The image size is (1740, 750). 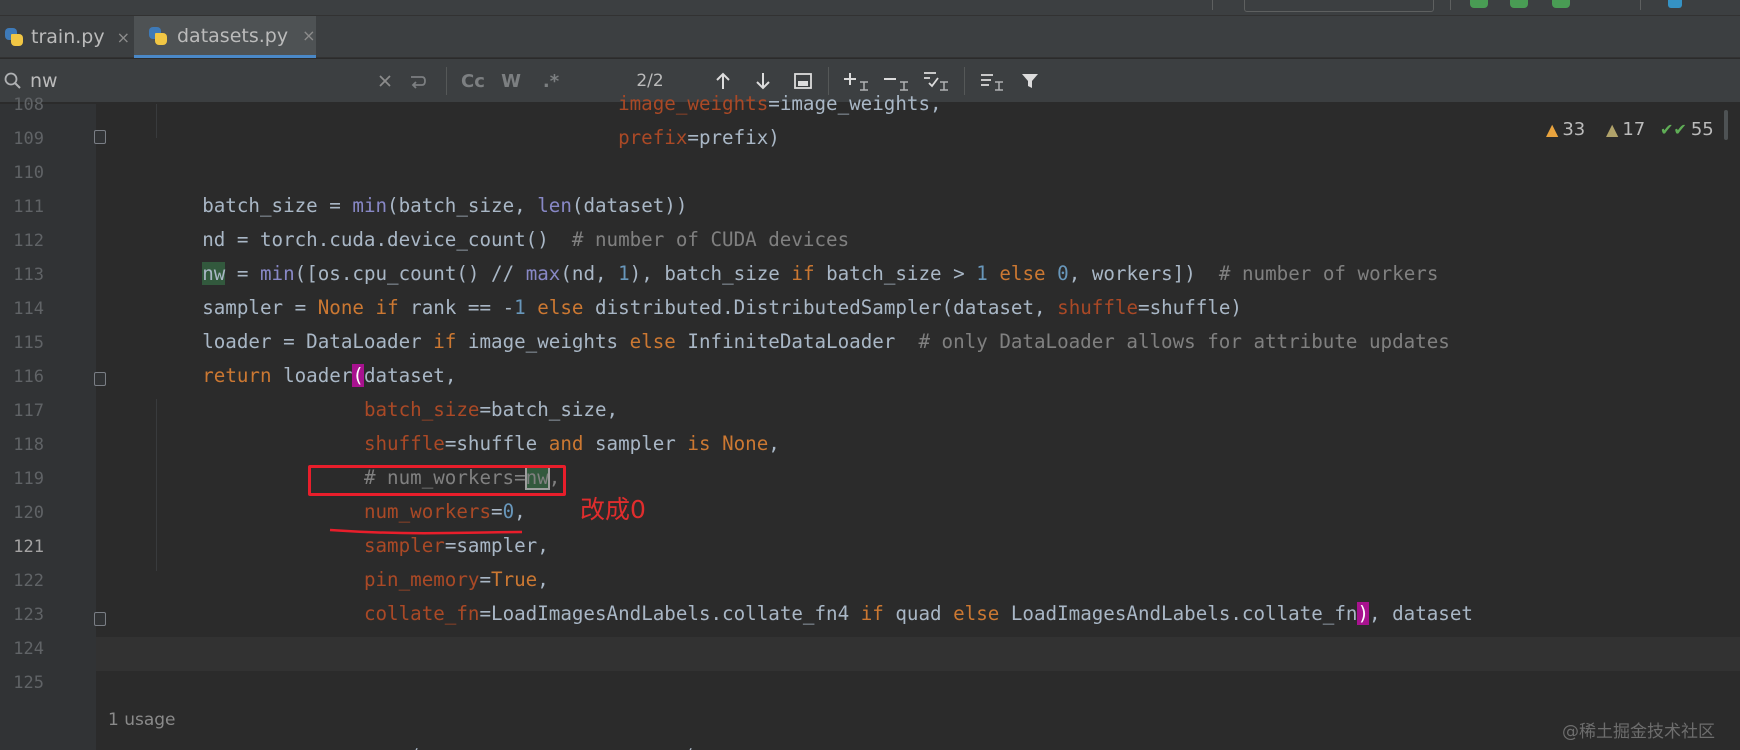 What do you see at coordinates (895, 273) in the screenshot?
I see `code-token: batch_size >` at bounding box center [895, 273].